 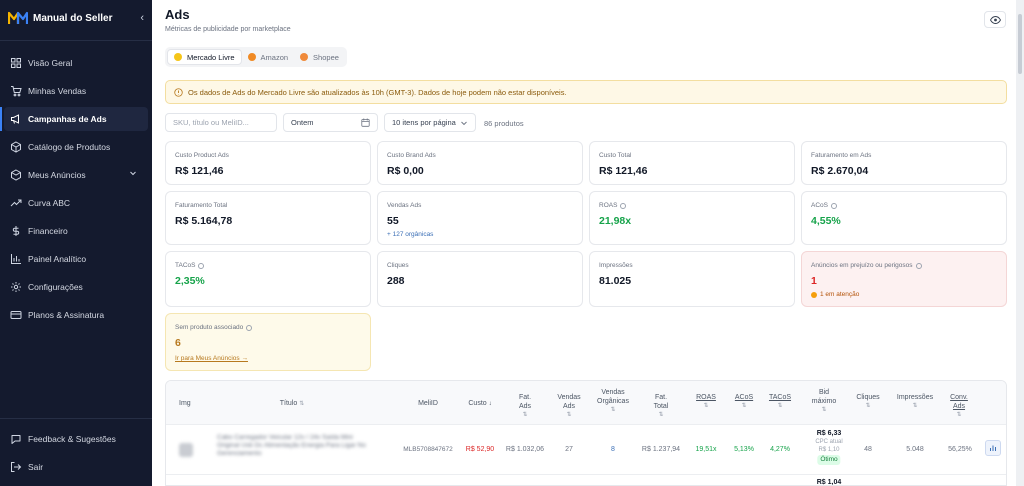 What do you see at coordinates (268, 57) in the screenshot?
I see `tab-amazon: Amazon` at bounding box center [268, 57].